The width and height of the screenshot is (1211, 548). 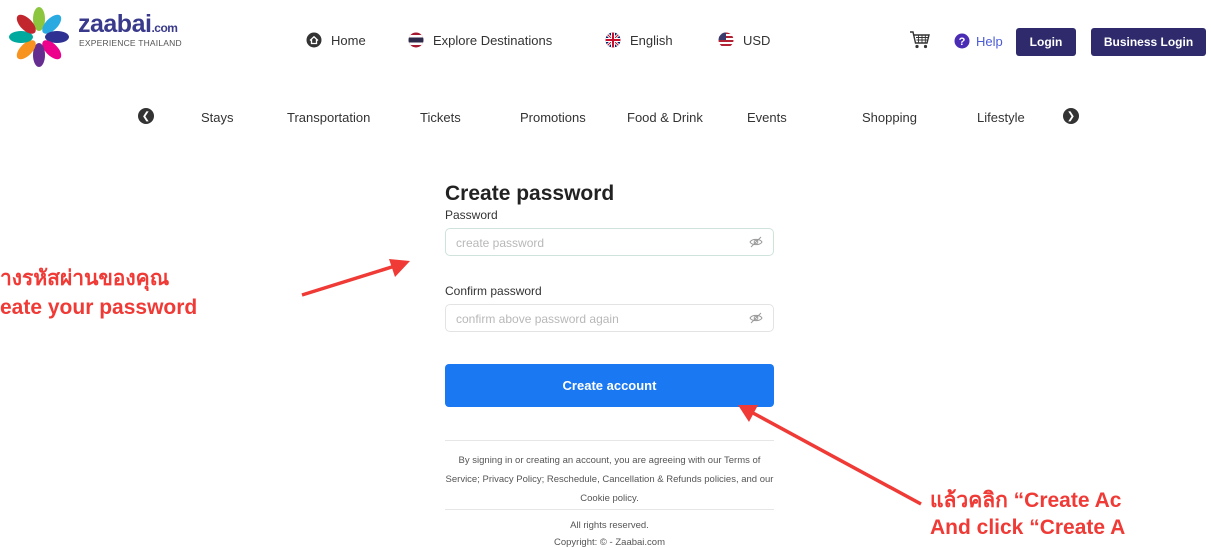 I want to click on nav-home: Home, so click(x=336, y=40).